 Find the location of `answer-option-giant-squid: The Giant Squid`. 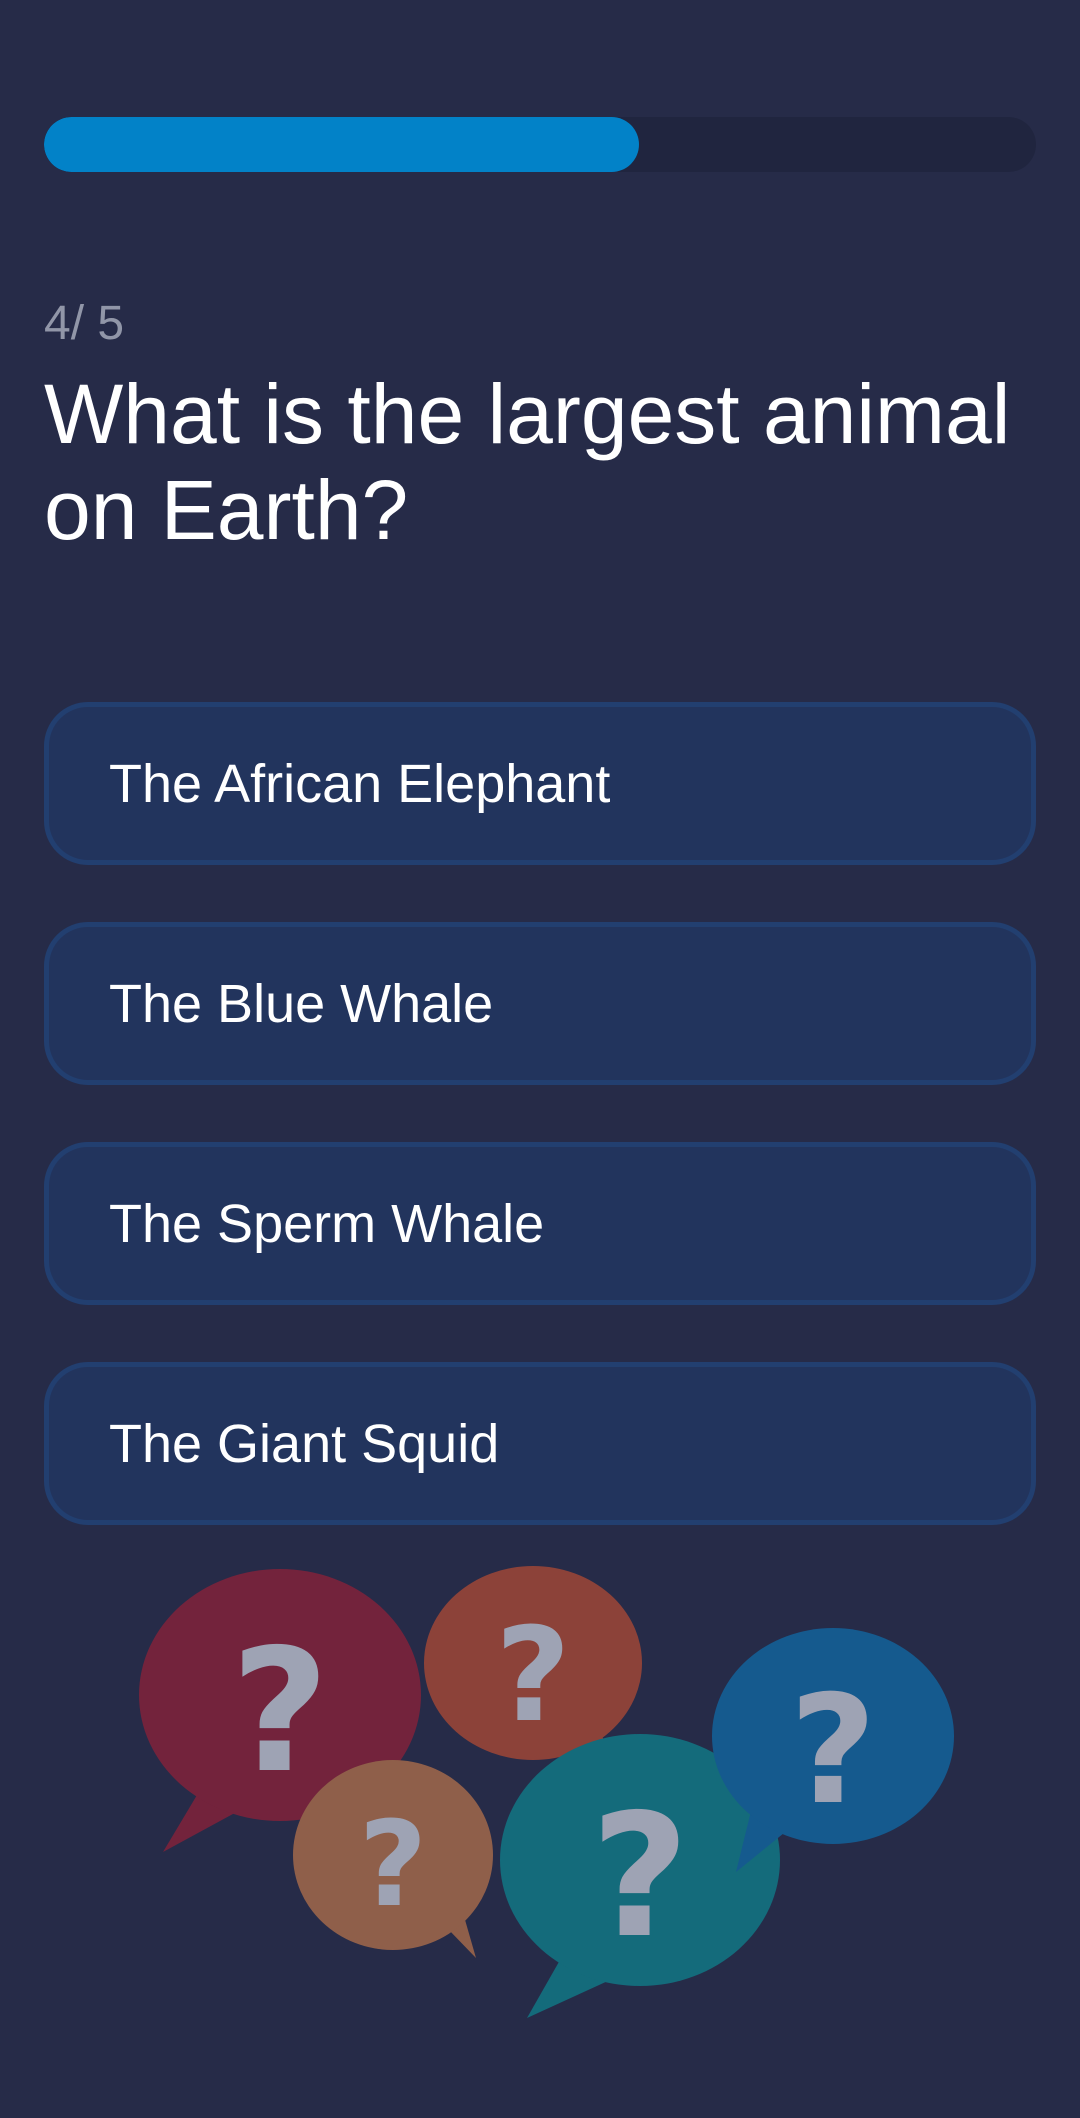

answer-option-giant-squid: The Giant Squid is located at coordinates (540, 1443).